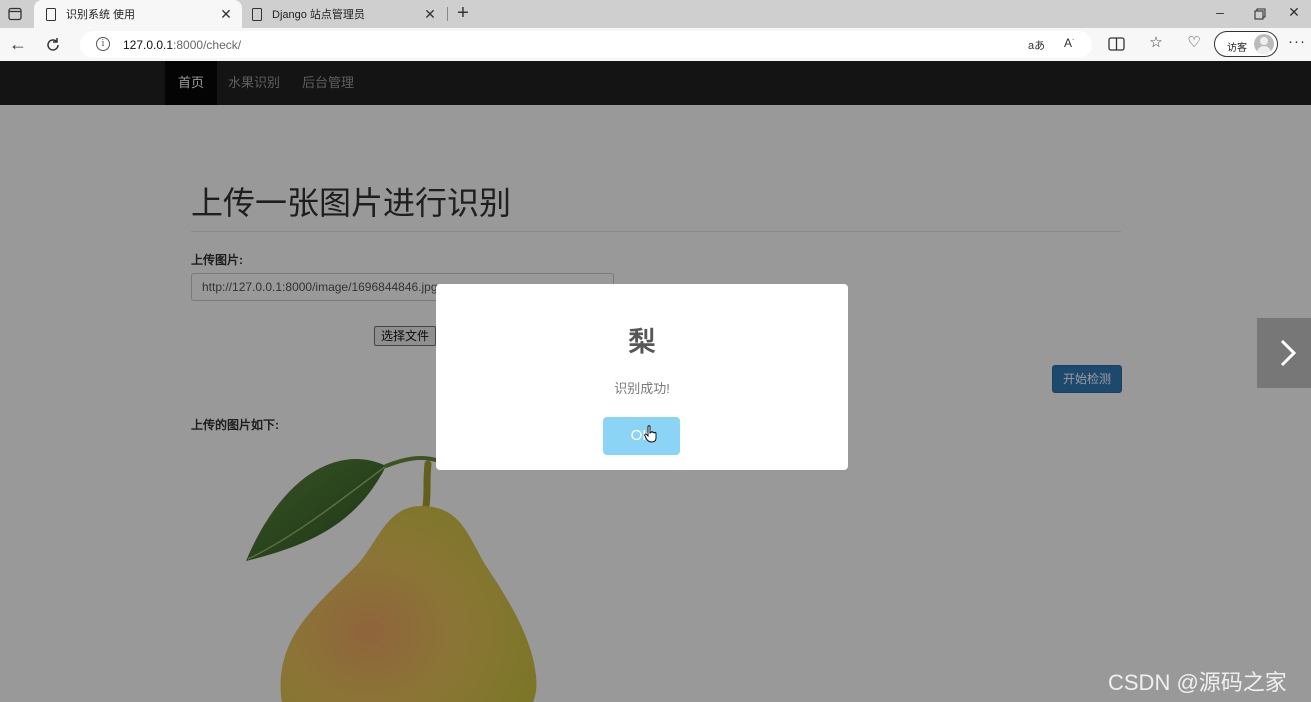  What do you see at coordinates (642, 388) in the screenshot?
I see `dialog-message: 识别成功!` at bounding box center [642, 388].